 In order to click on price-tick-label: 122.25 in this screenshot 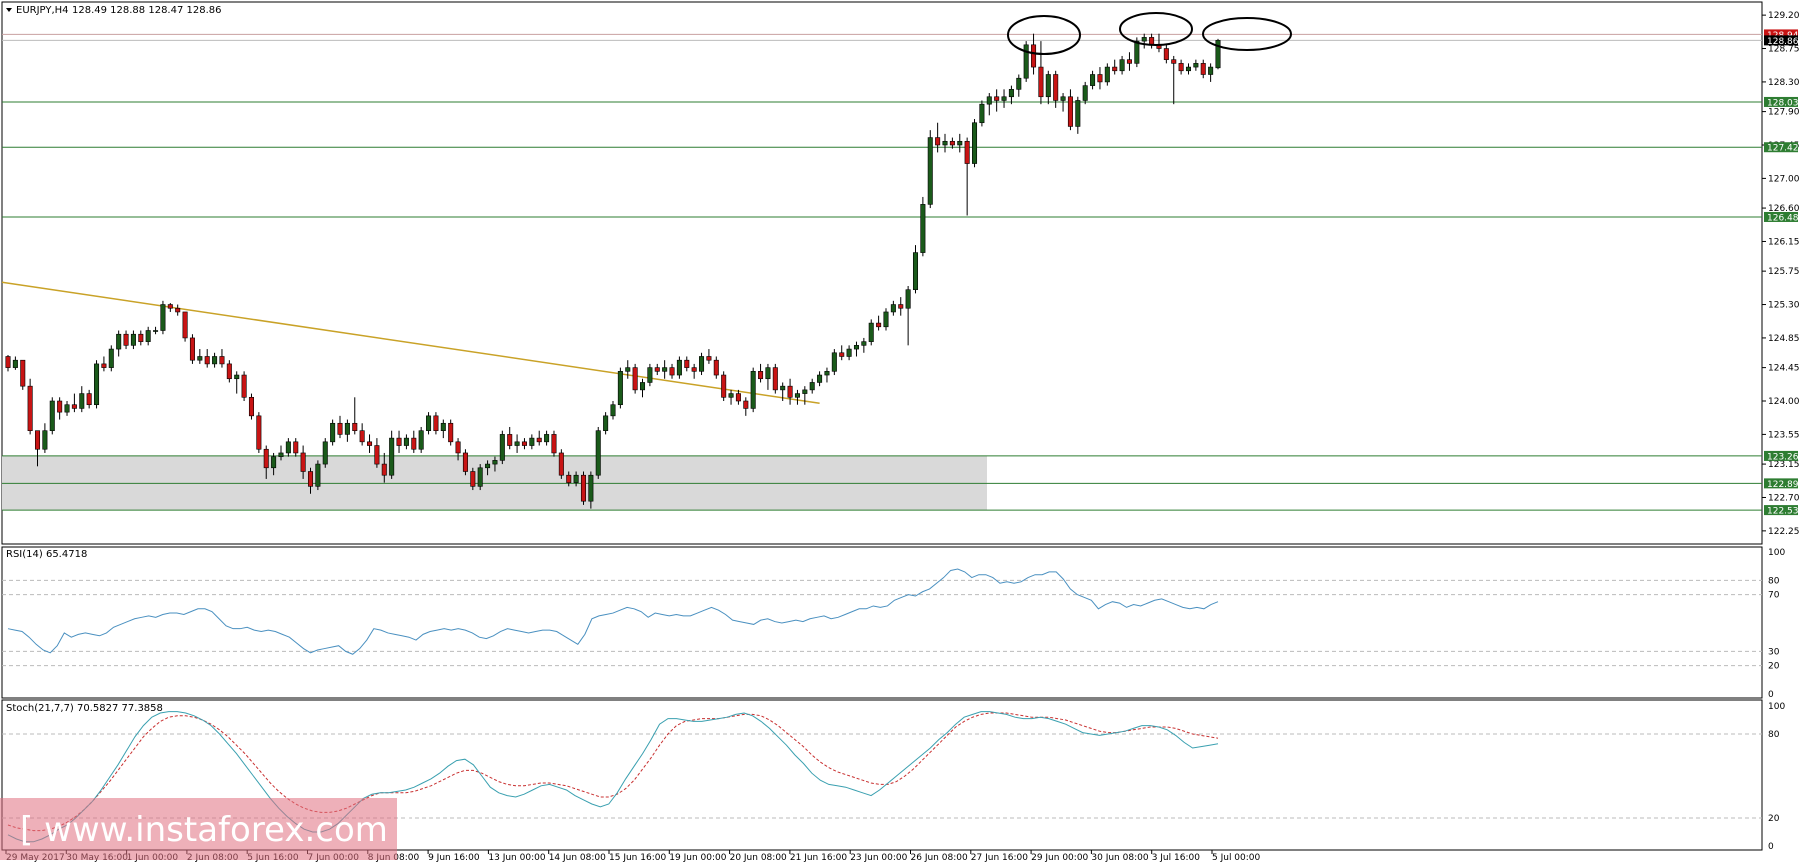, I will do `click(1784, 532)`.